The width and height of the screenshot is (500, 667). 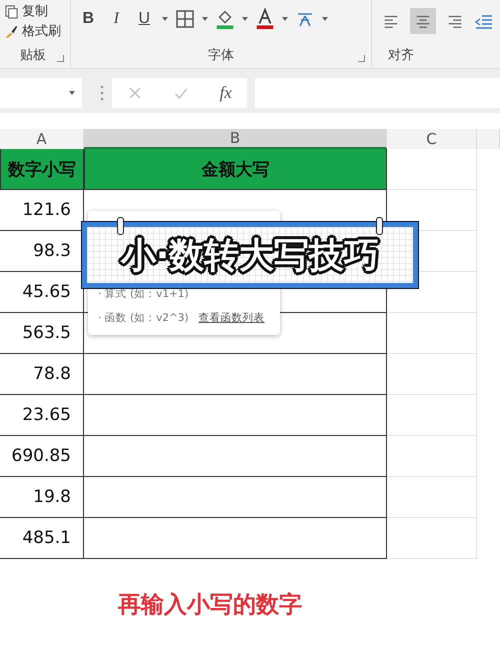 I want to click on caption: 再输入小写的数字, so click(x=210, y=605).